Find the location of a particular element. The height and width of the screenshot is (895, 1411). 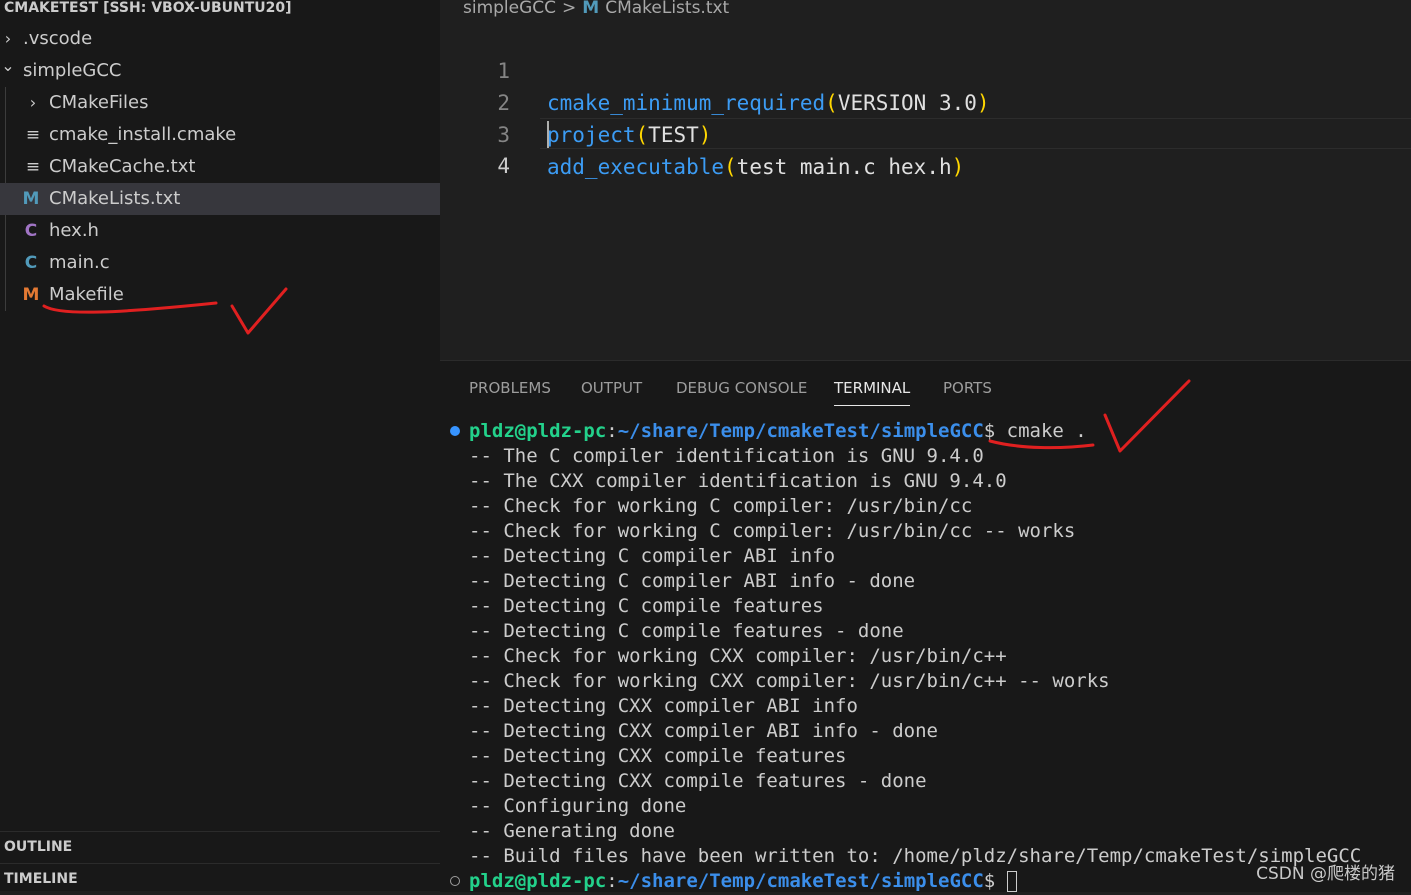

makefile-icon: M is located at coordinates (31, 295).